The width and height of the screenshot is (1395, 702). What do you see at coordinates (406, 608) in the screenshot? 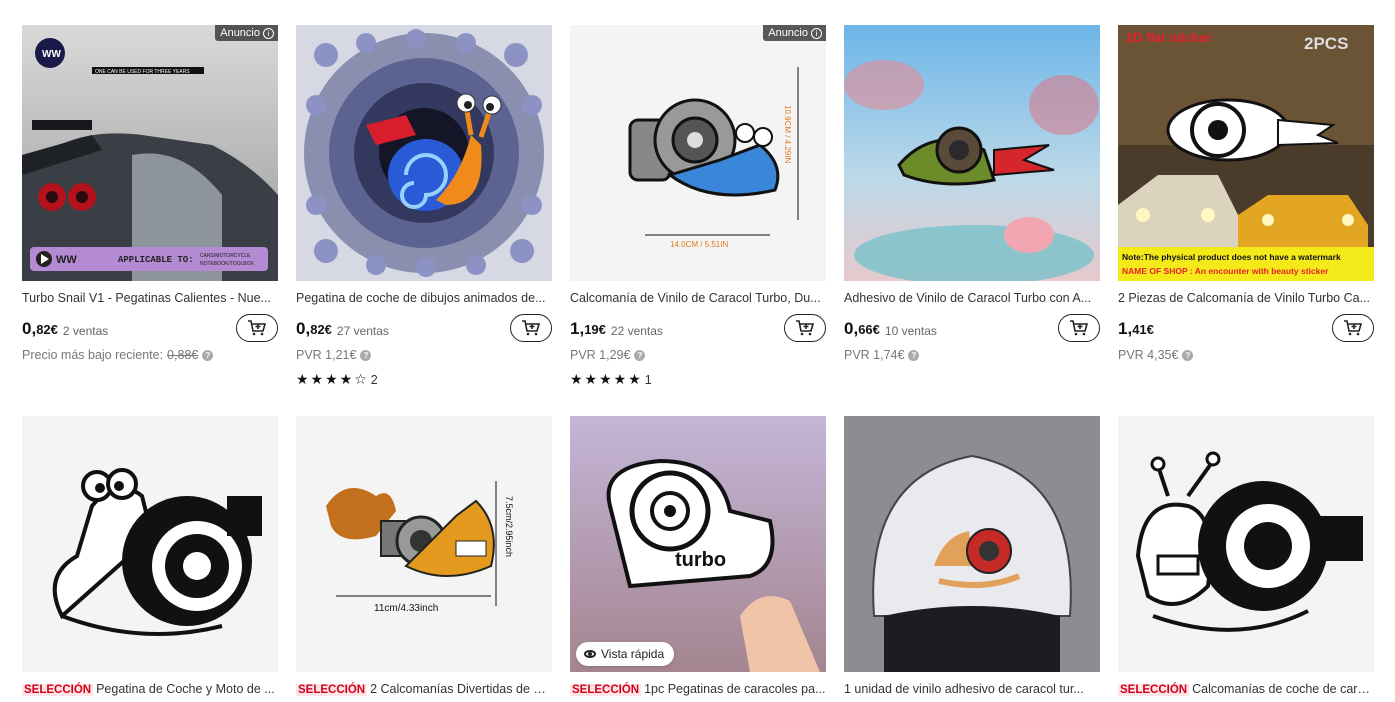
I see `svg-text: 11cm/4.33inch` at bounding box center [406, 608].